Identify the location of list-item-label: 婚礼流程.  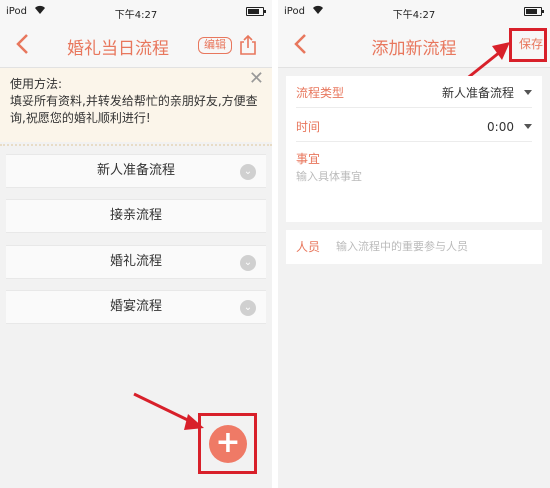
(135, 261).